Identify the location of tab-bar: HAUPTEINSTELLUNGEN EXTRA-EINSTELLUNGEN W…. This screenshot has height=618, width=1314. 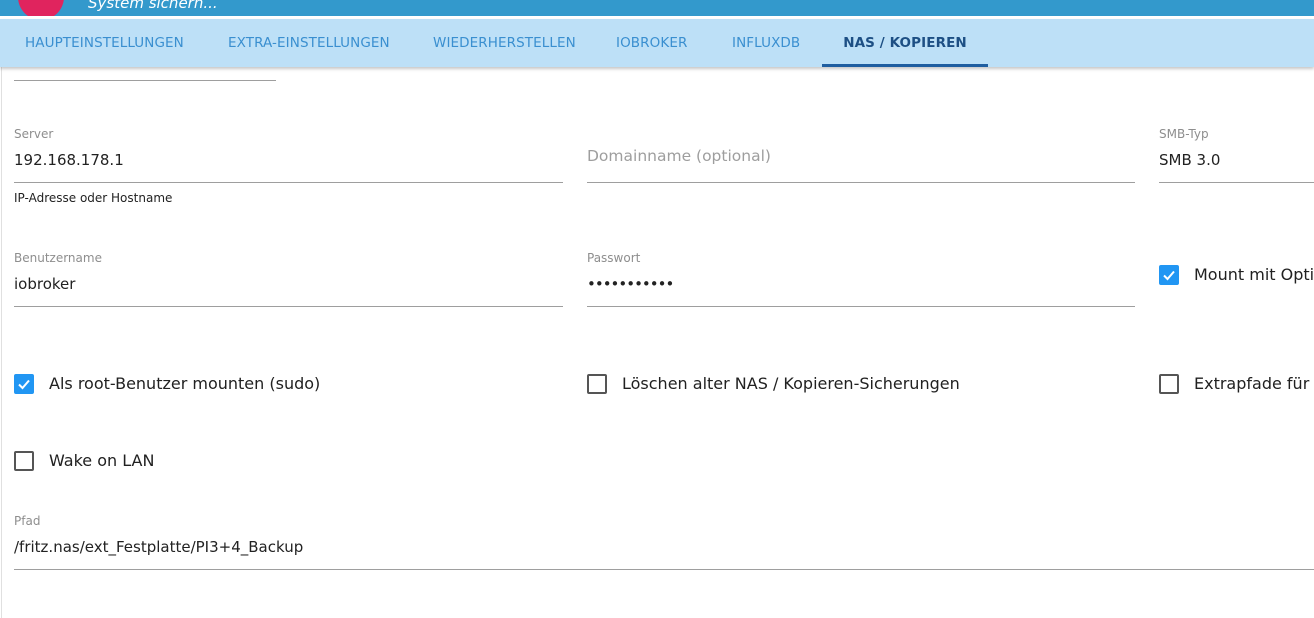
(657, 43).